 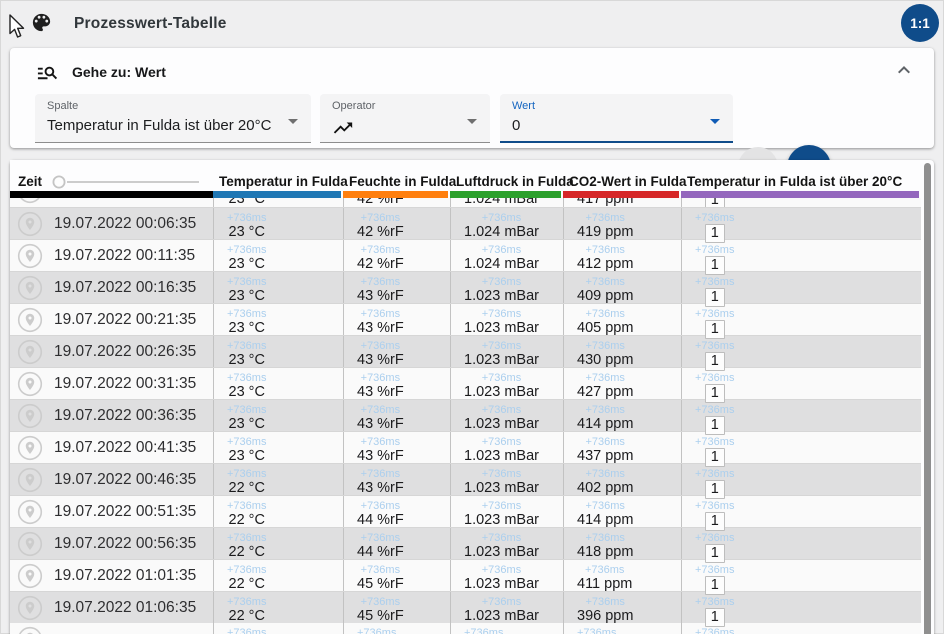 What do you see at coordinates (622, 384) in the screenshot?
I see `value-cell: +736ms 427 ppm` at bounding box center [622, 384].